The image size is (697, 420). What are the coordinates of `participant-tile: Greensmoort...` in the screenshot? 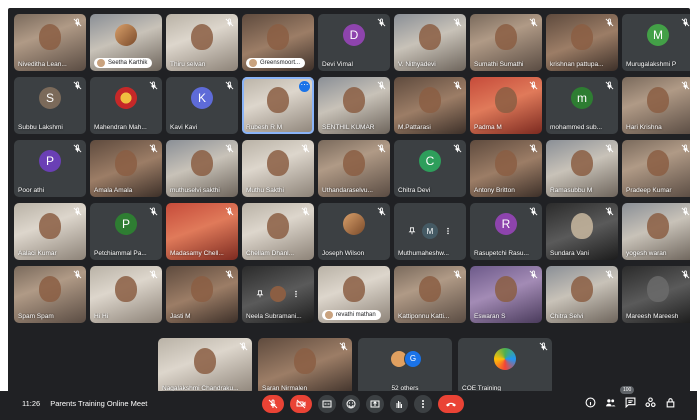 It's located at (278, 42).